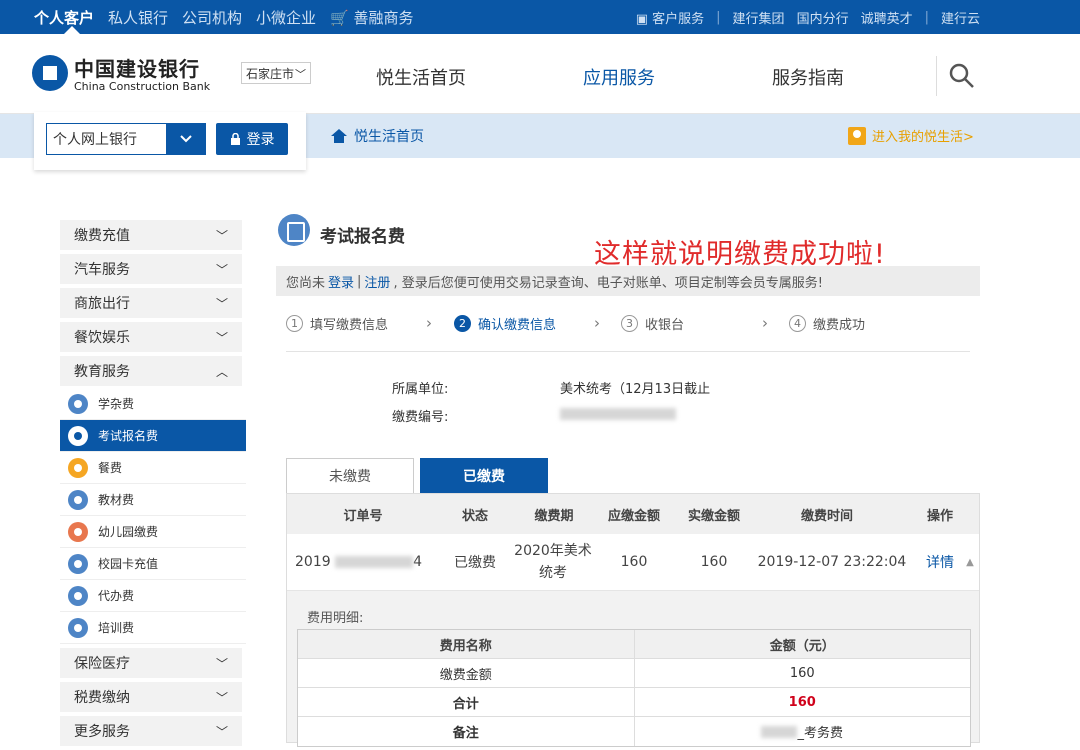  Describe the element at coordinates (608, 283) in the screenshot. I see `notice-text: , 登录后您便可使用交易记录查询、电子对账单、项目定制等会员专属服务!` at that location.